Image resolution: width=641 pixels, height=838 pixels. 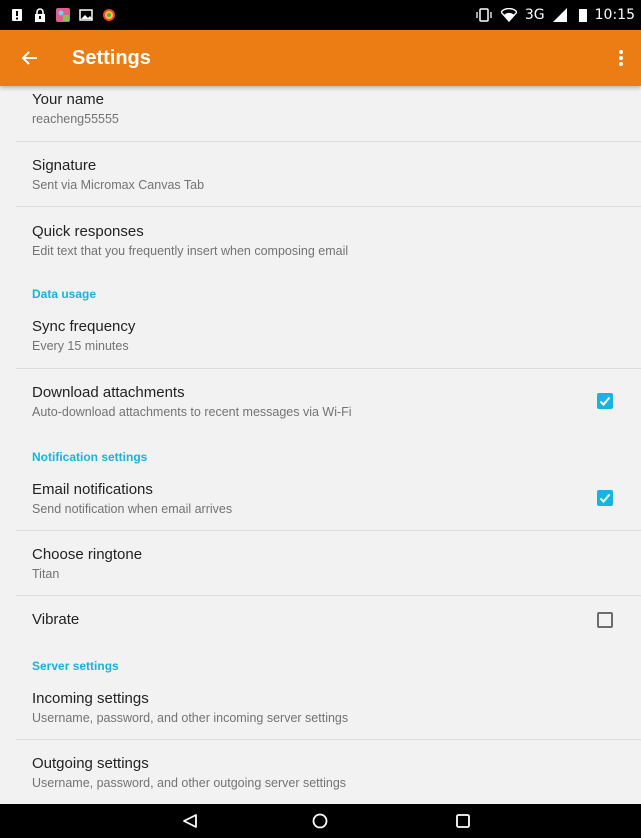 I want to click on setting-title: Incoming settings, so click(x=90, y=698).